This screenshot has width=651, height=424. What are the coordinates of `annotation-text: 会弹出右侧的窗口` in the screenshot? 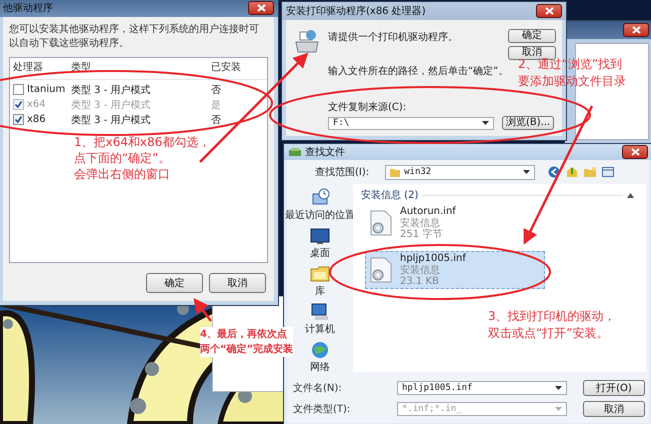 It's located at (122, 174).